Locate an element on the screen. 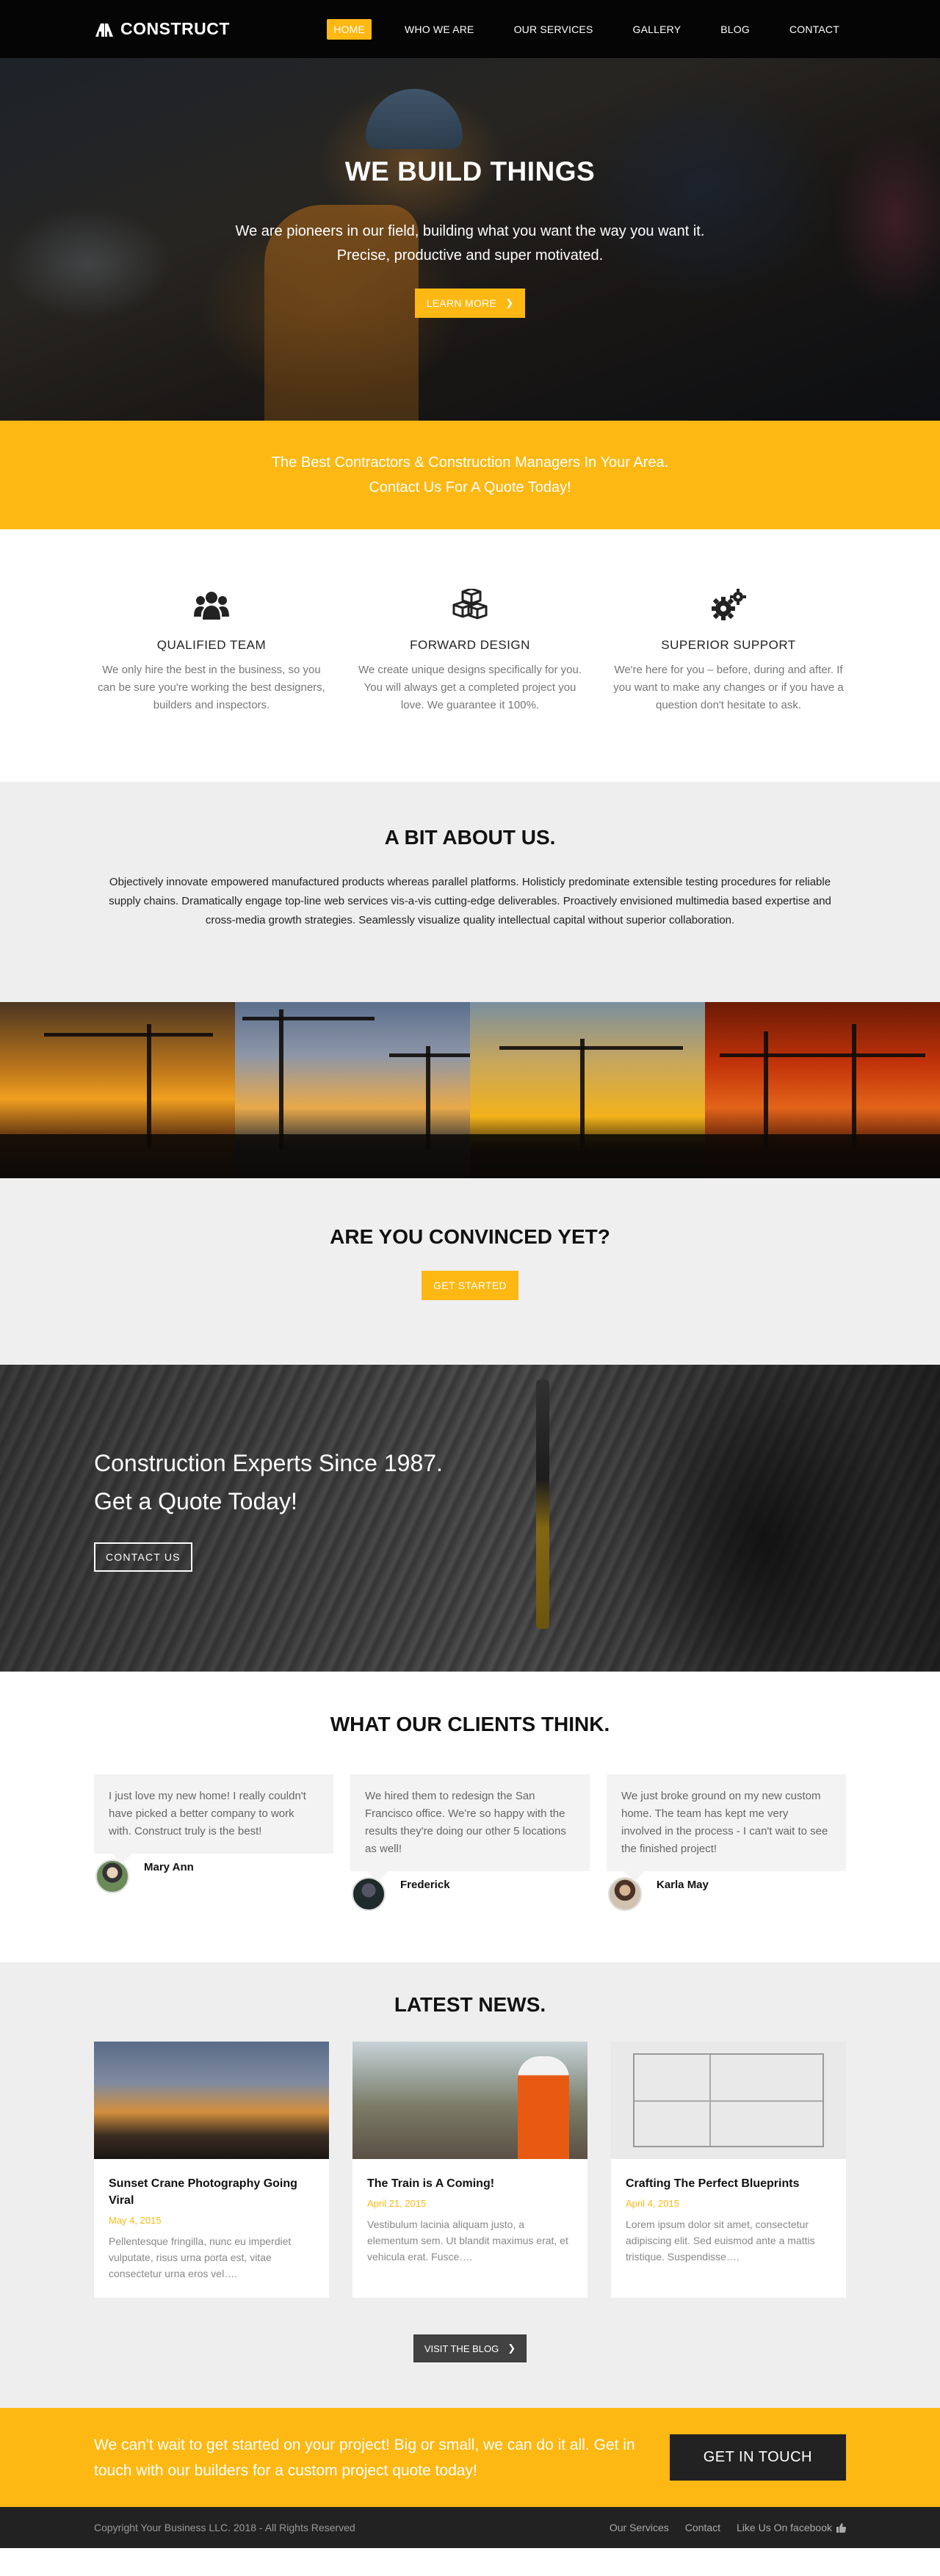 This screenshot has height=2576, width=940. learn-more-label: LEARN MORE is located at coordinates (461, 303).